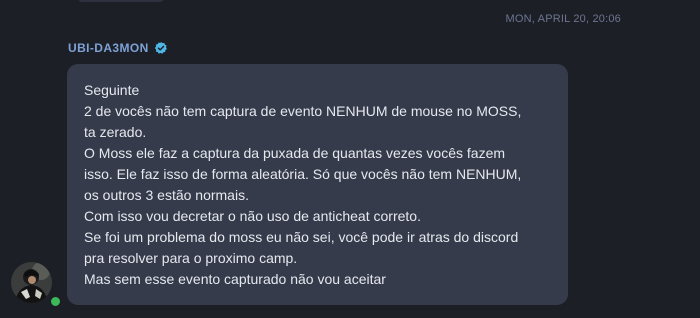  Describe the element at coordinates (191, 258) in the screenshot. I see `message-line: pra resolver para o proximo camp.` at that location.